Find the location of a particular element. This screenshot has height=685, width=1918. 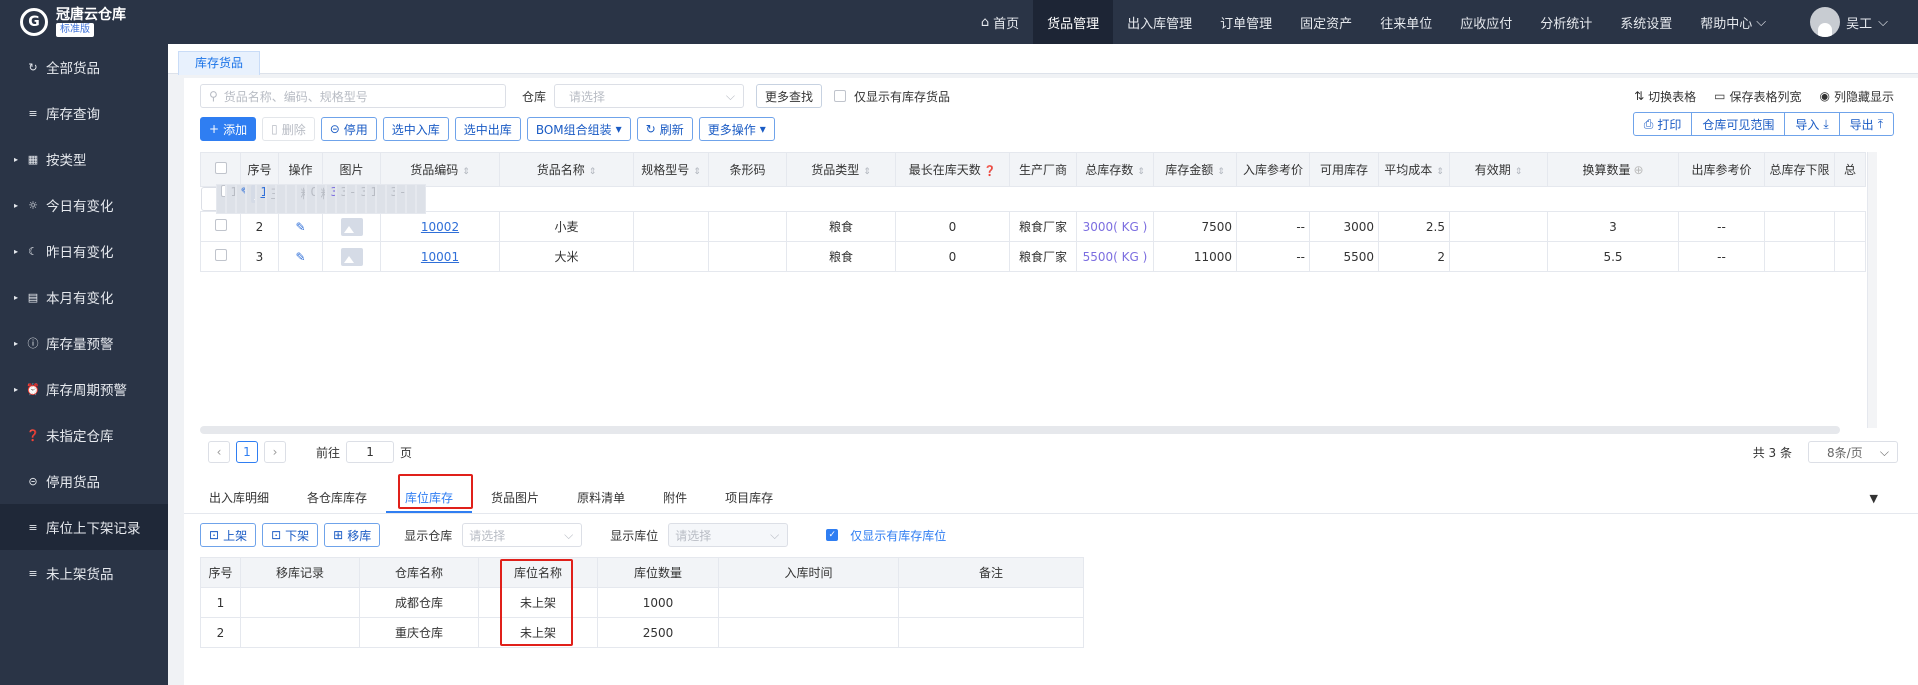

switch-table-button: ⇅ 切换表格 is located at coordinates (1665, 96).